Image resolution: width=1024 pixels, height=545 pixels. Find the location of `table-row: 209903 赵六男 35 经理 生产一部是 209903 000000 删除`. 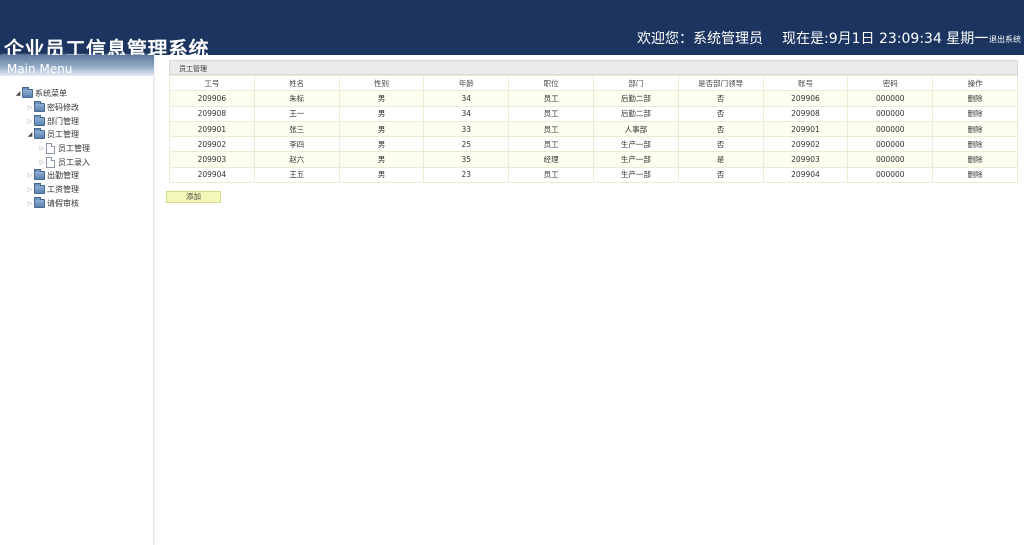

table-row: 209903 赵六男 35 经理 生产一部是 209903 000000 删除 is located at coordinates (593, 159).